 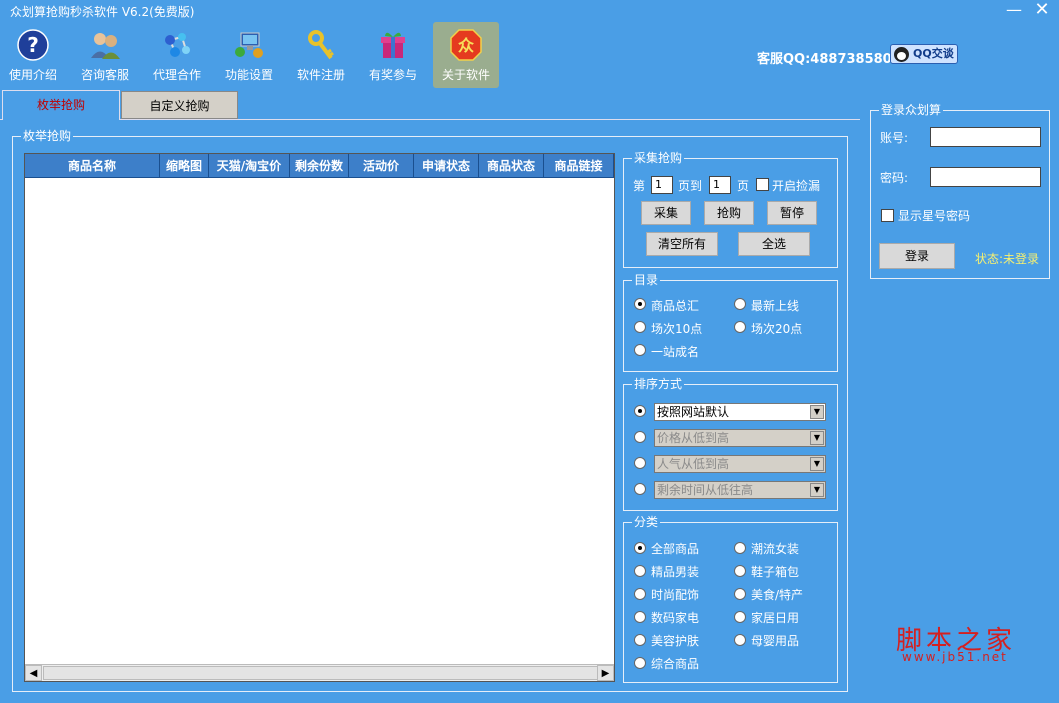 What do you see at coordinates (1007, 259) in the screenshot?
I see `login-status: 状态:未登录` at bounding box center [1007, 259].